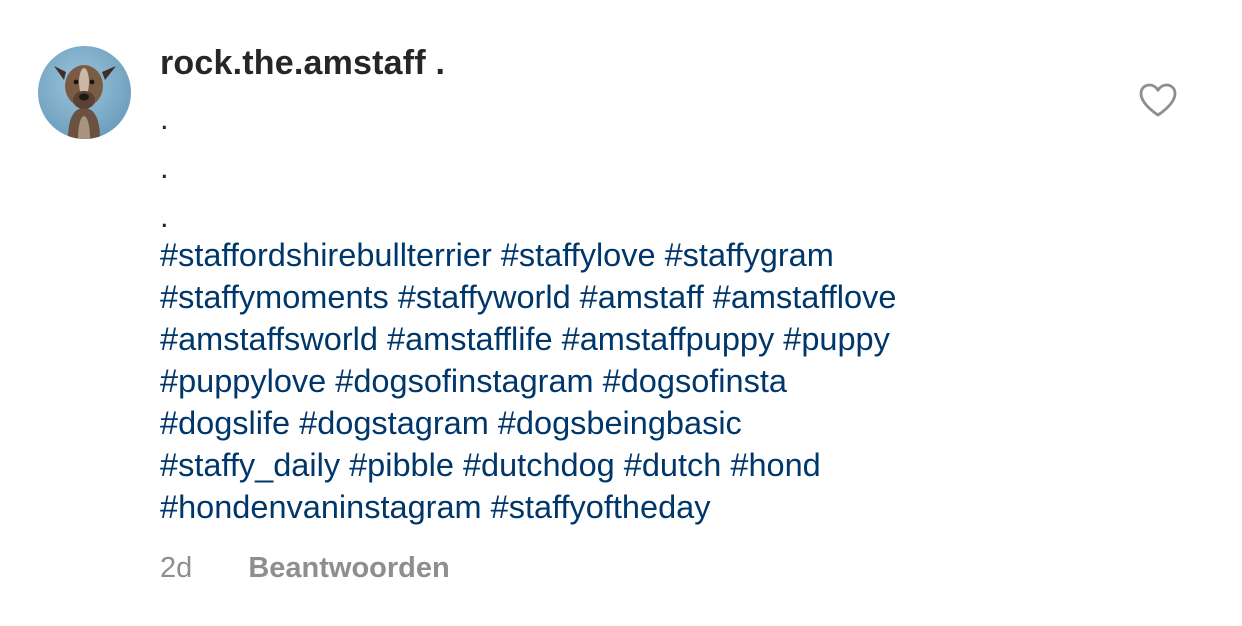  I want to click on like-button, so click(1158, 100).